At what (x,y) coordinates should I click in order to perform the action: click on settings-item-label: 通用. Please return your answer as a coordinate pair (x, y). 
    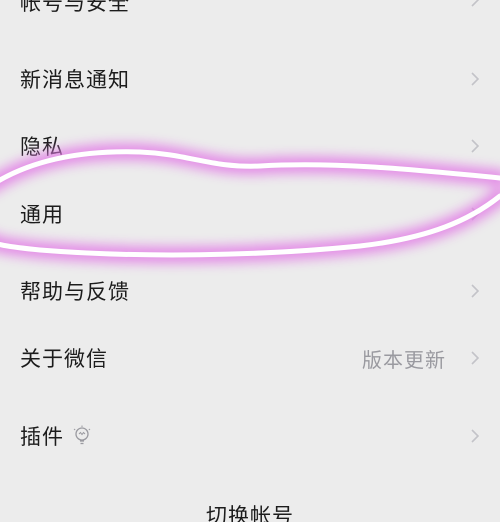
    Looking at the image, I should click on (42, 215).